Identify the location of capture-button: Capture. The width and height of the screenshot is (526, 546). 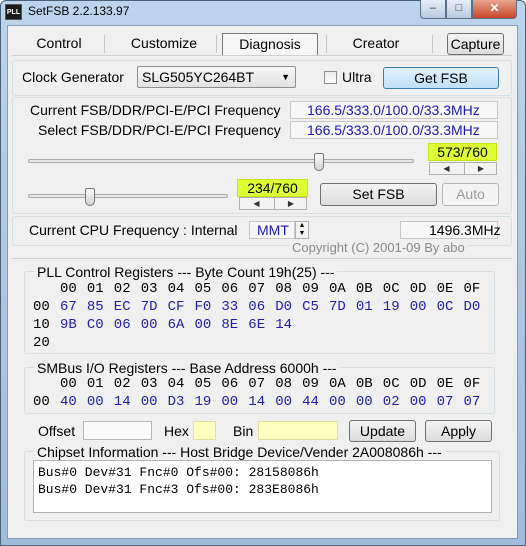
(475, 44).